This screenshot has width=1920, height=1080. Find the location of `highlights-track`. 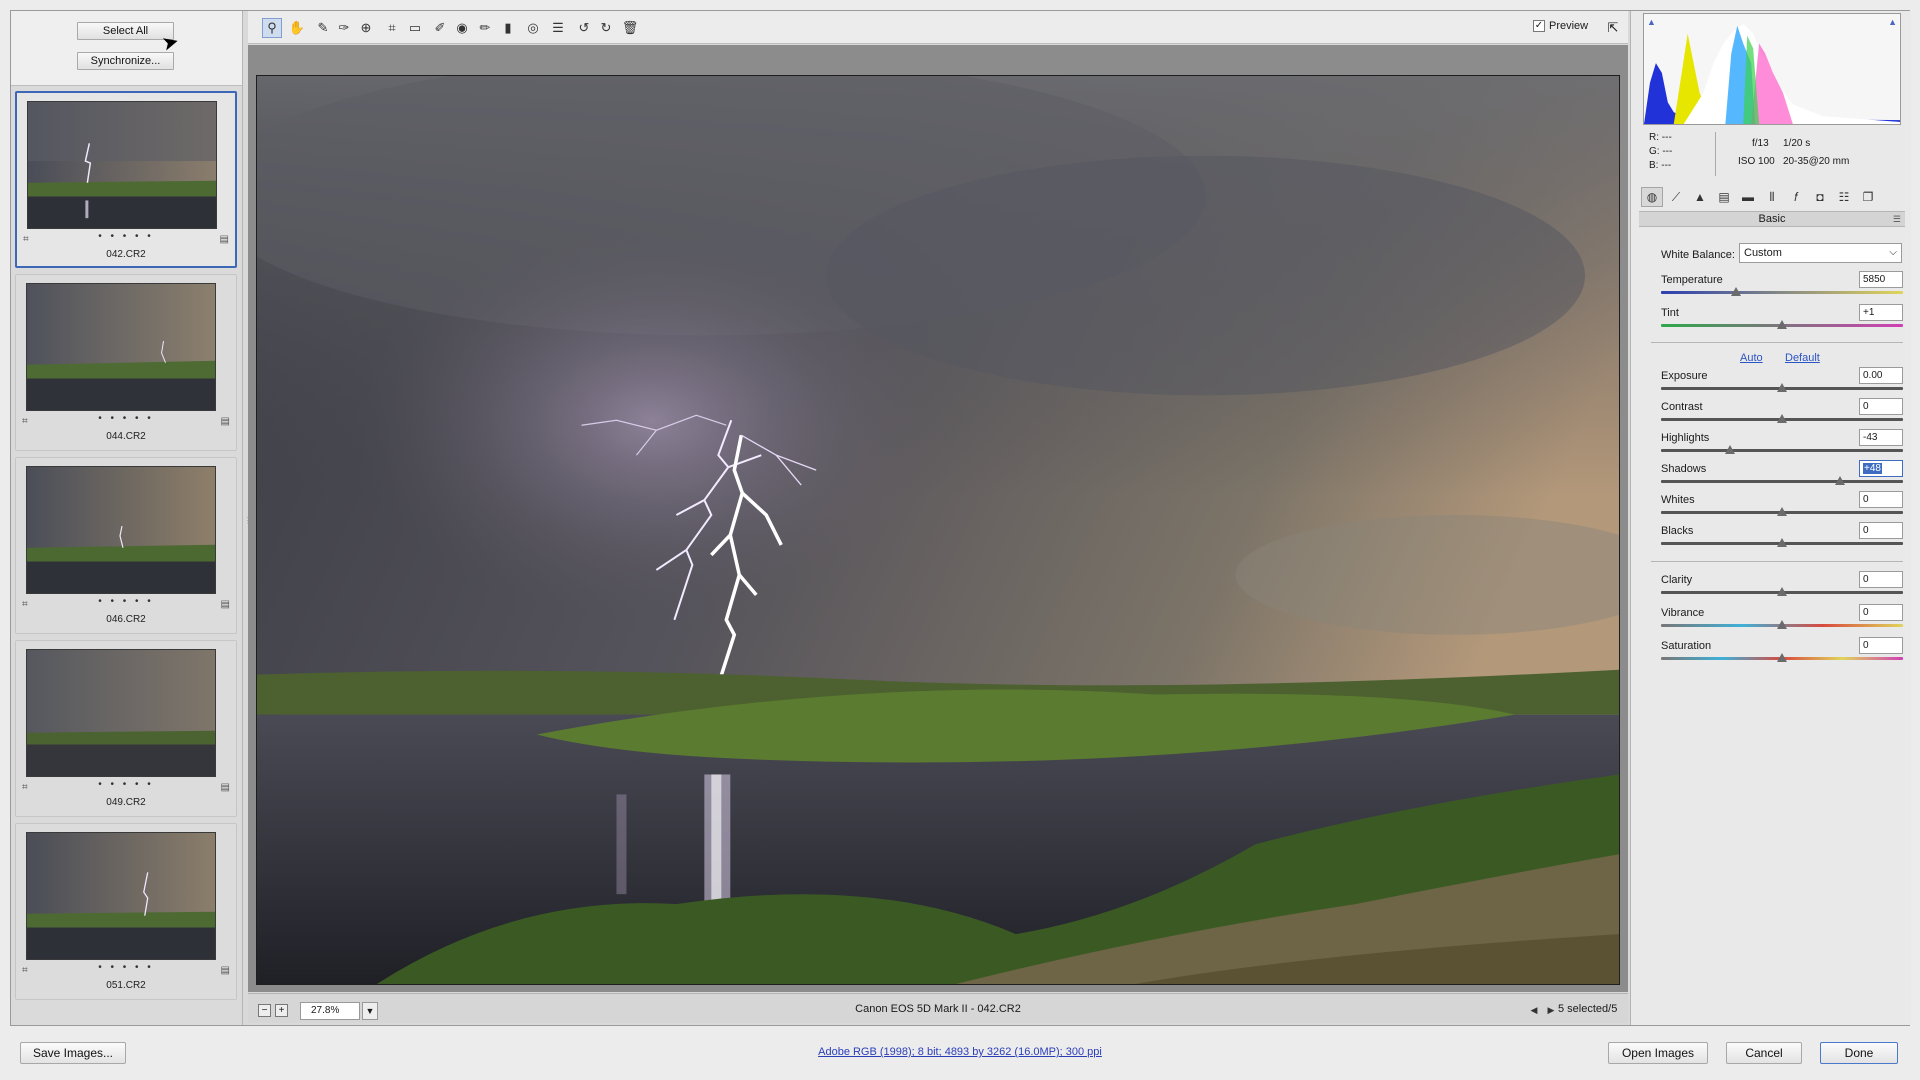

highlights-track is located at coordinates (1782, 450).